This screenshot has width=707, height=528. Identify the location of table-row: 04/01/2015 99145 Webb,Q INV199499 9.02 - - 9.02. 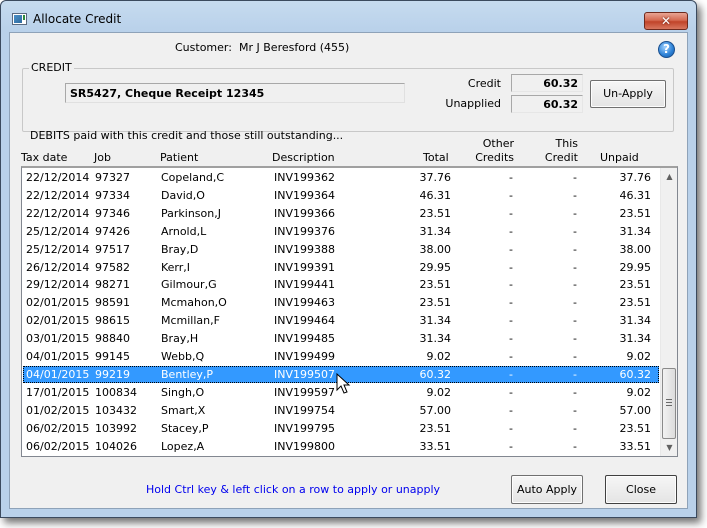
(341, 356).